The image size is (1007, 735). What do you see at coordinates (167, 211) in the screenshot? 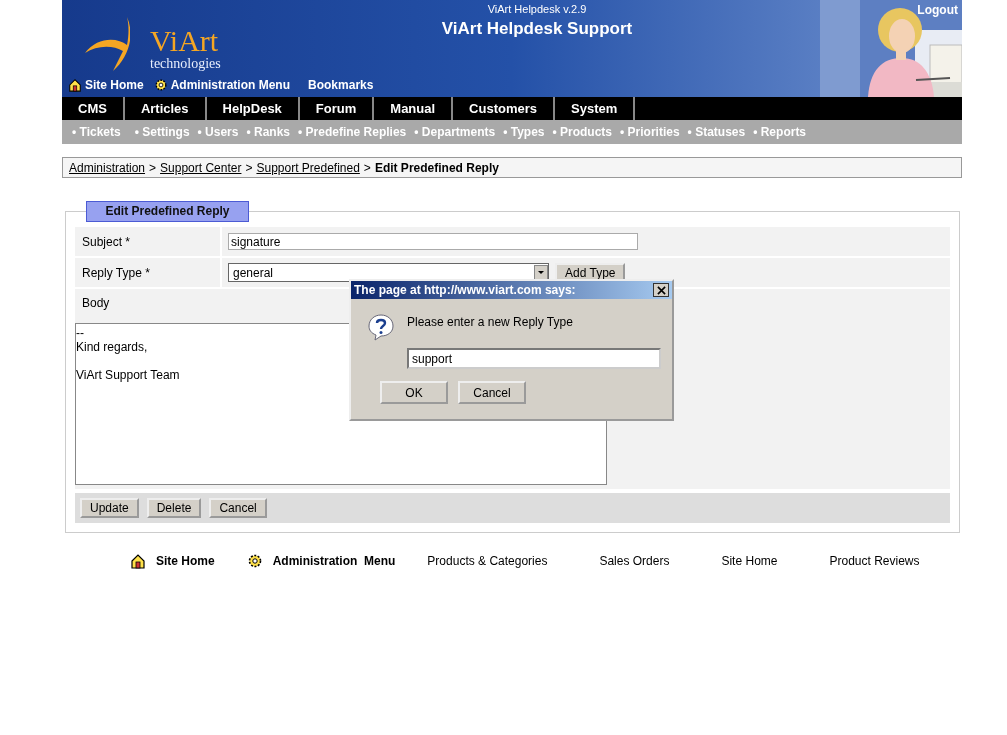
I see `form-title: Edit Predefined Reply` at bounding box center [167, 211].